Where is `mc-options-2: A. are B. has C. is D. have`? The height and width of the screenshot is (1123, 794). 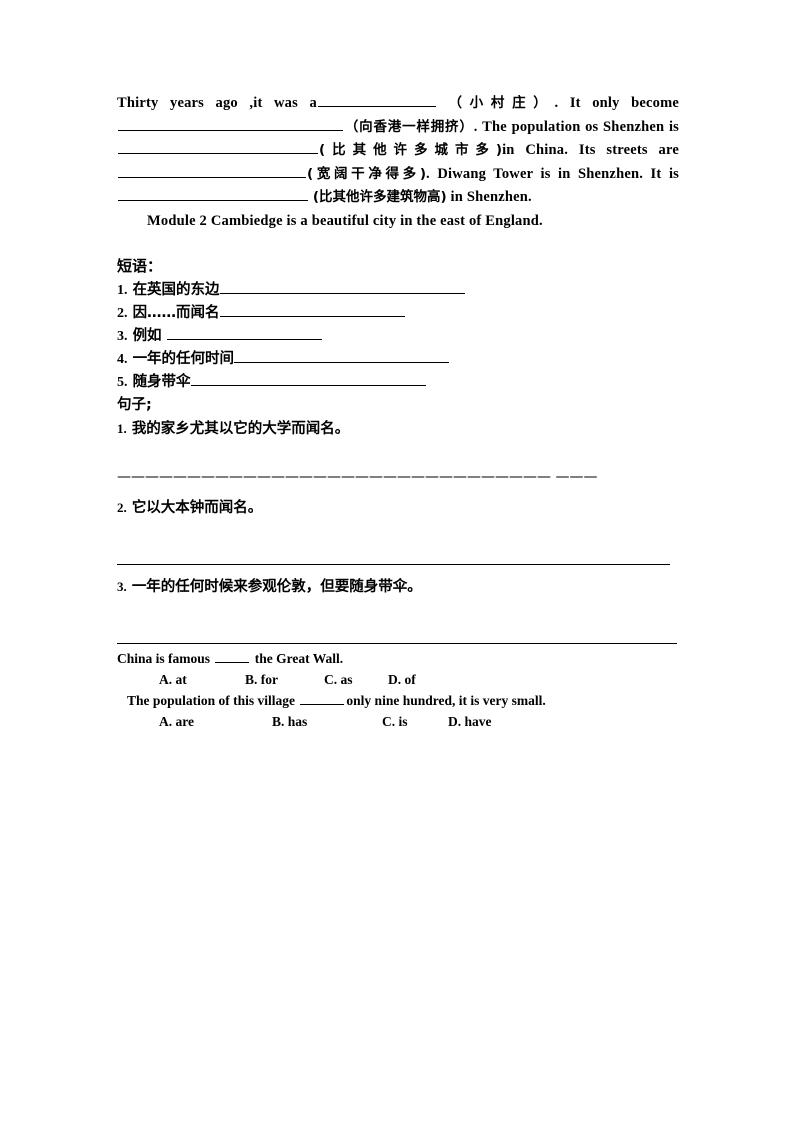
mc-options-2: A. are B. has C. is D. have is located at coordinates (398, 721).